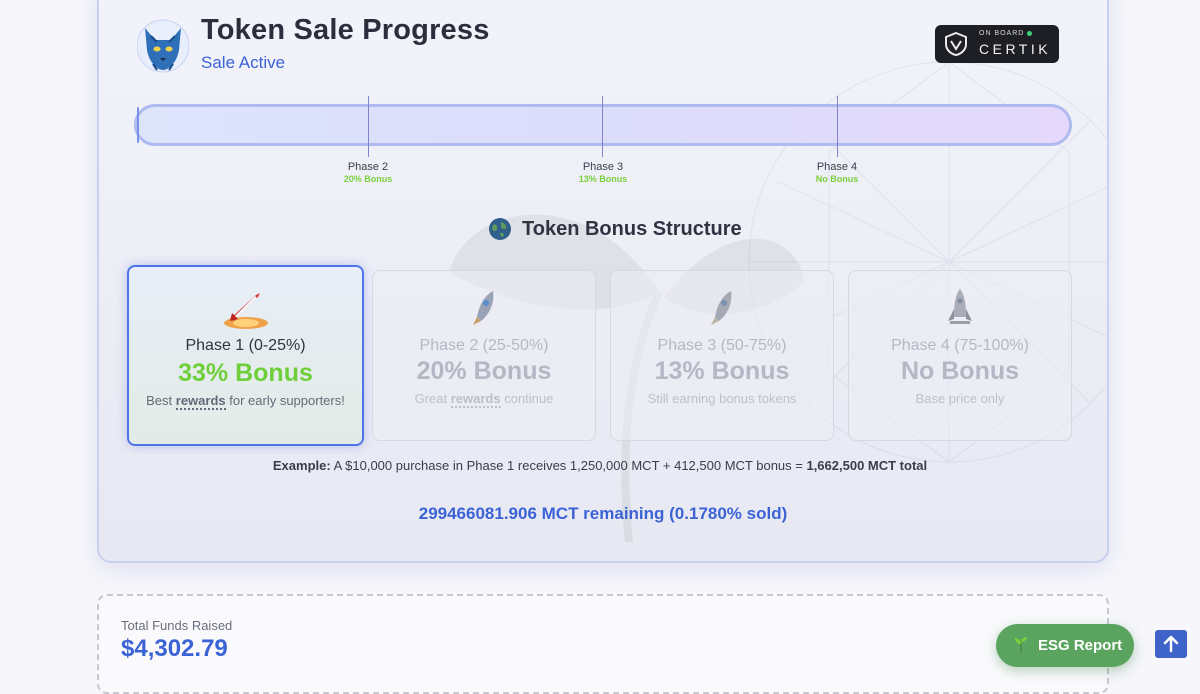 The height and width of the screenshot is (694, 1200). What do you see at coordinates (177, 625) in the screenshot?
I see `funds-raised-label: Total Funds Raised` at bounding box center [177, 625].